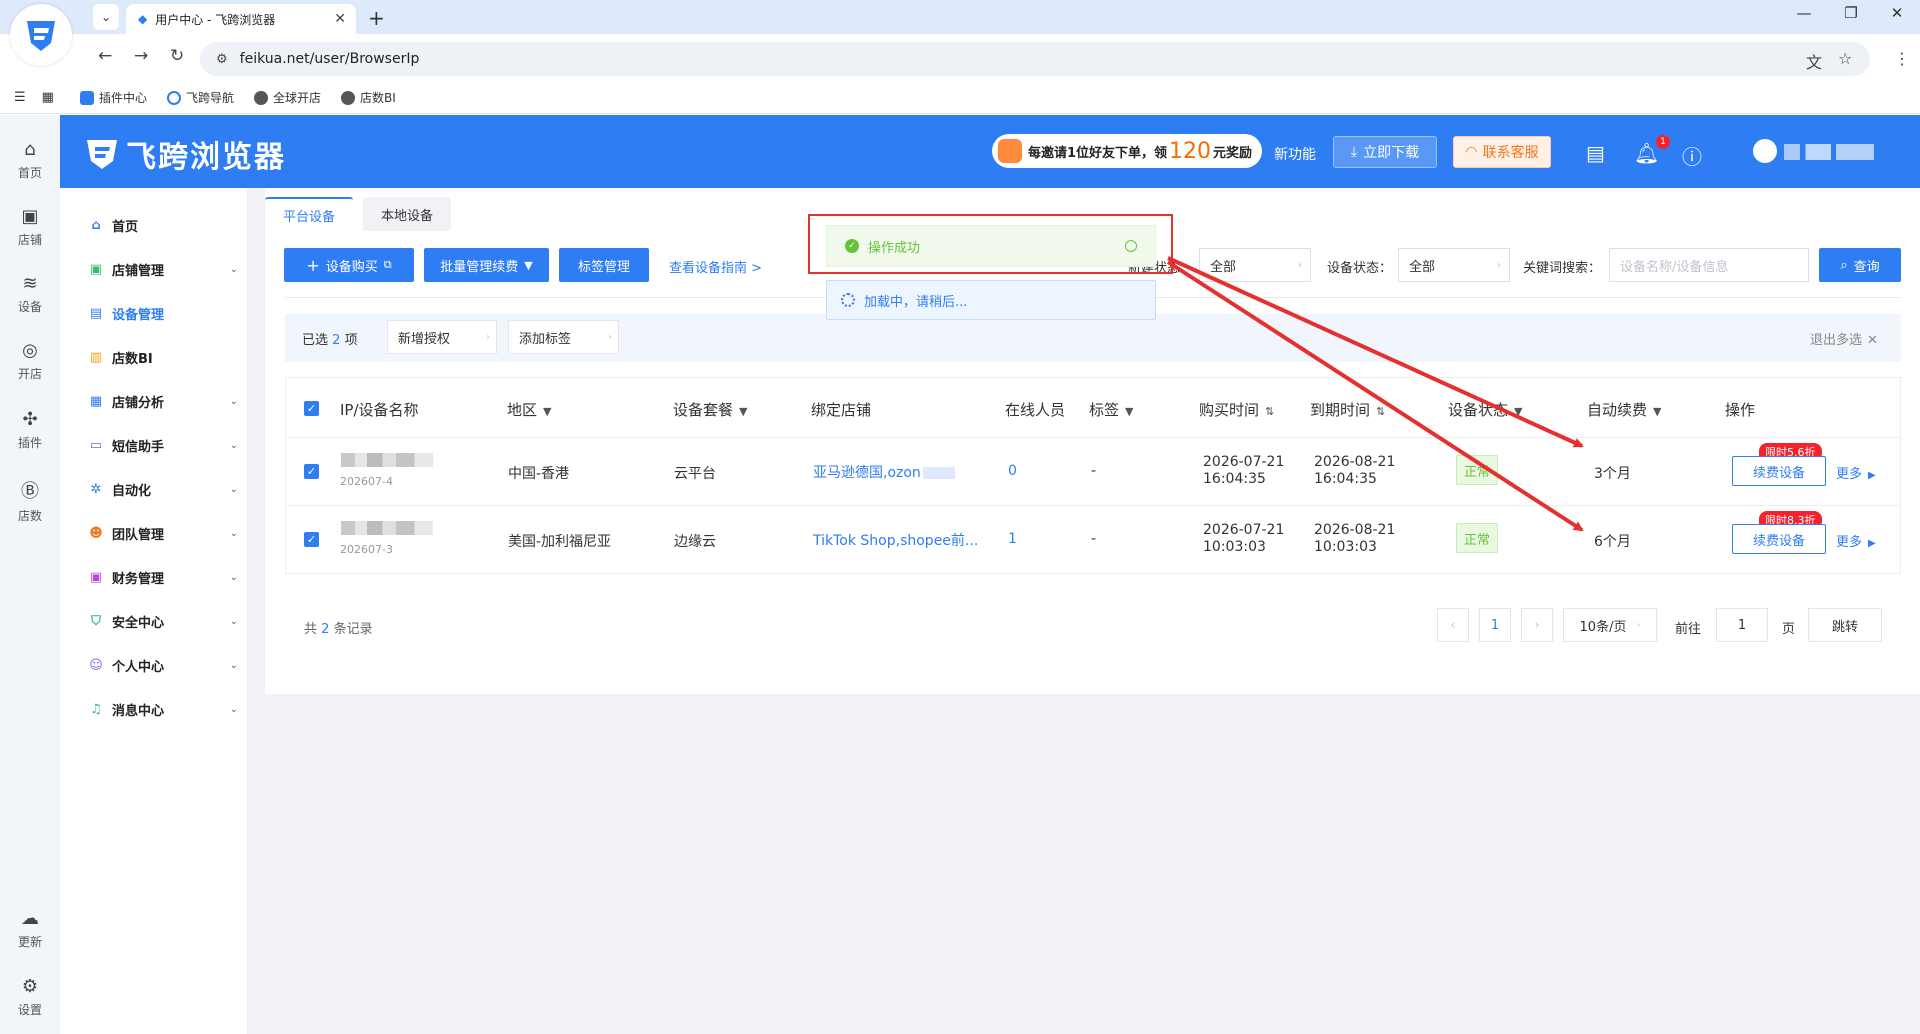  What do you see at coordinates (1537, 625) in the screenshot?
I see `next-page-button: ›` at bounding box center [1537, 625].